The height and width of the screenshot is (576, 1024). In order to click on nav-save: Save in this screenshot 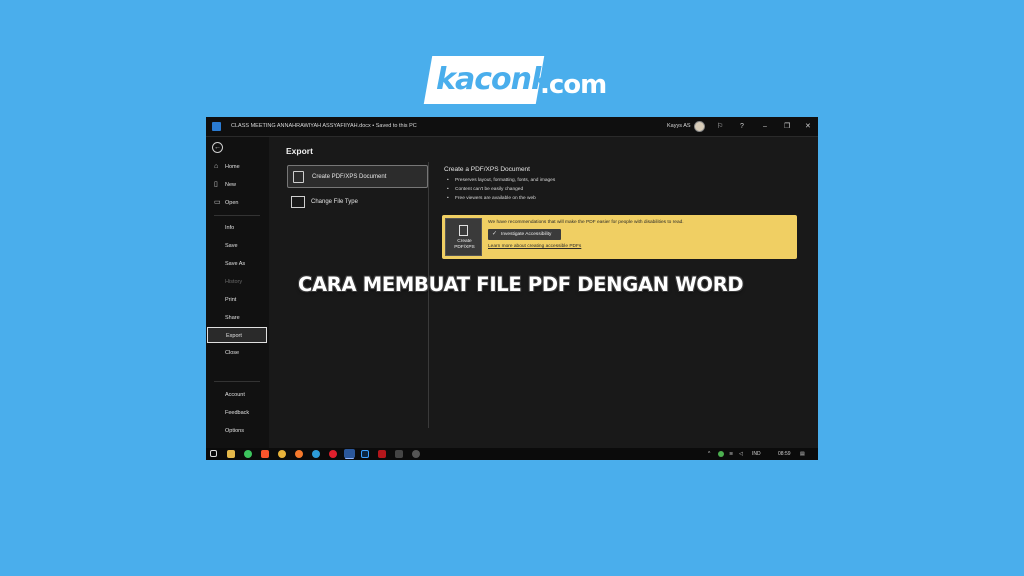, I will do `click(237, 246)`.